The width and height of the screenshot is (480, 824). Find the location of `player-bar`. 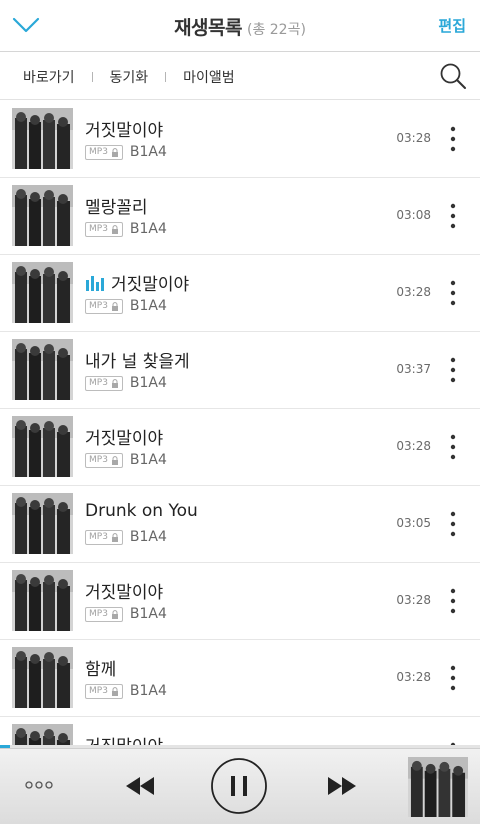

player-bar is located at coordinates (240, 786).